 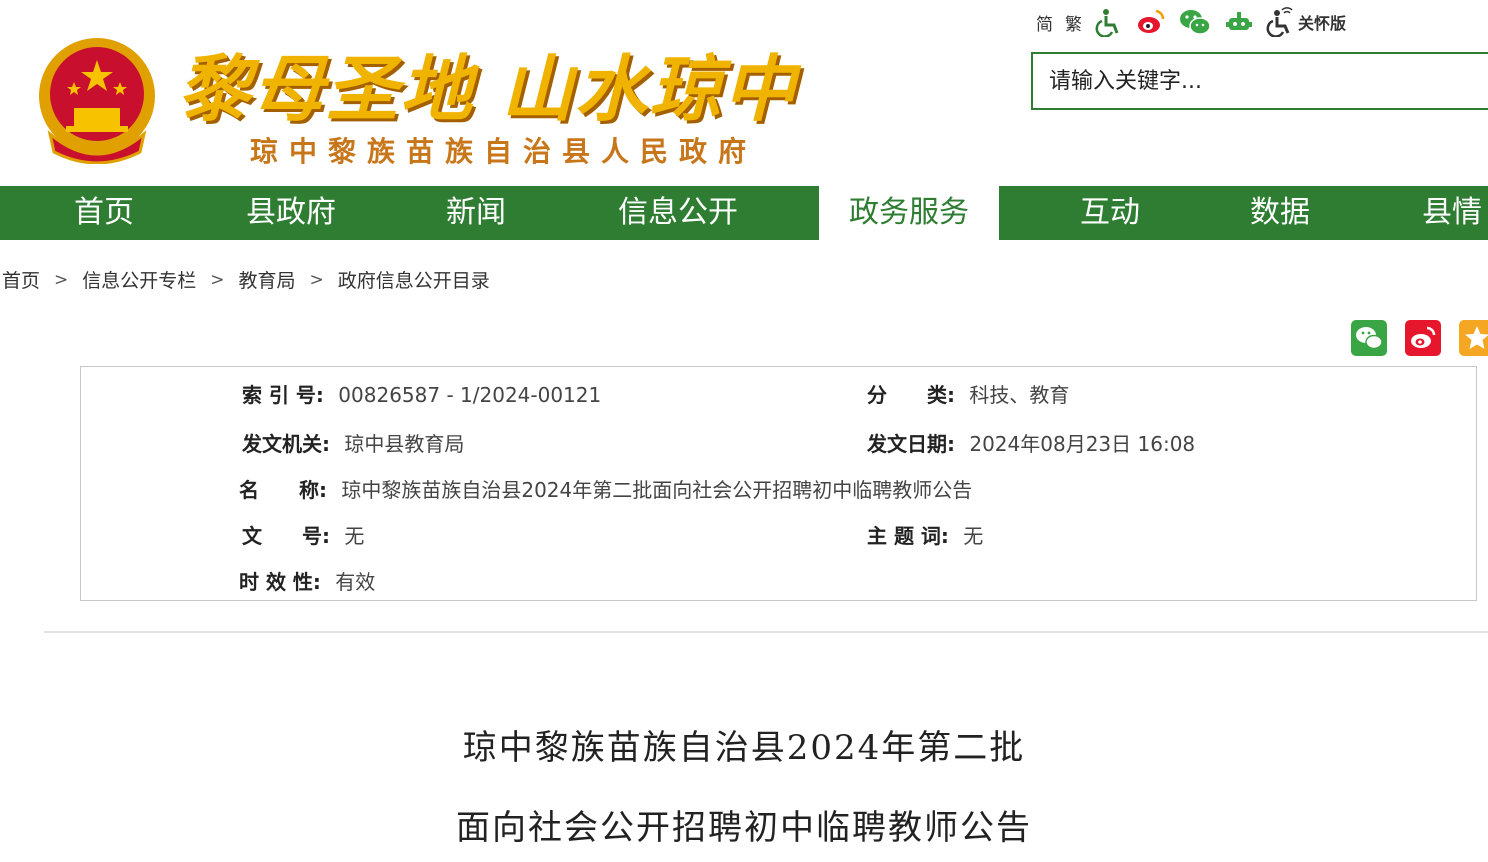 I want to click on accessibility-icon, so click(x=1109, y=22).